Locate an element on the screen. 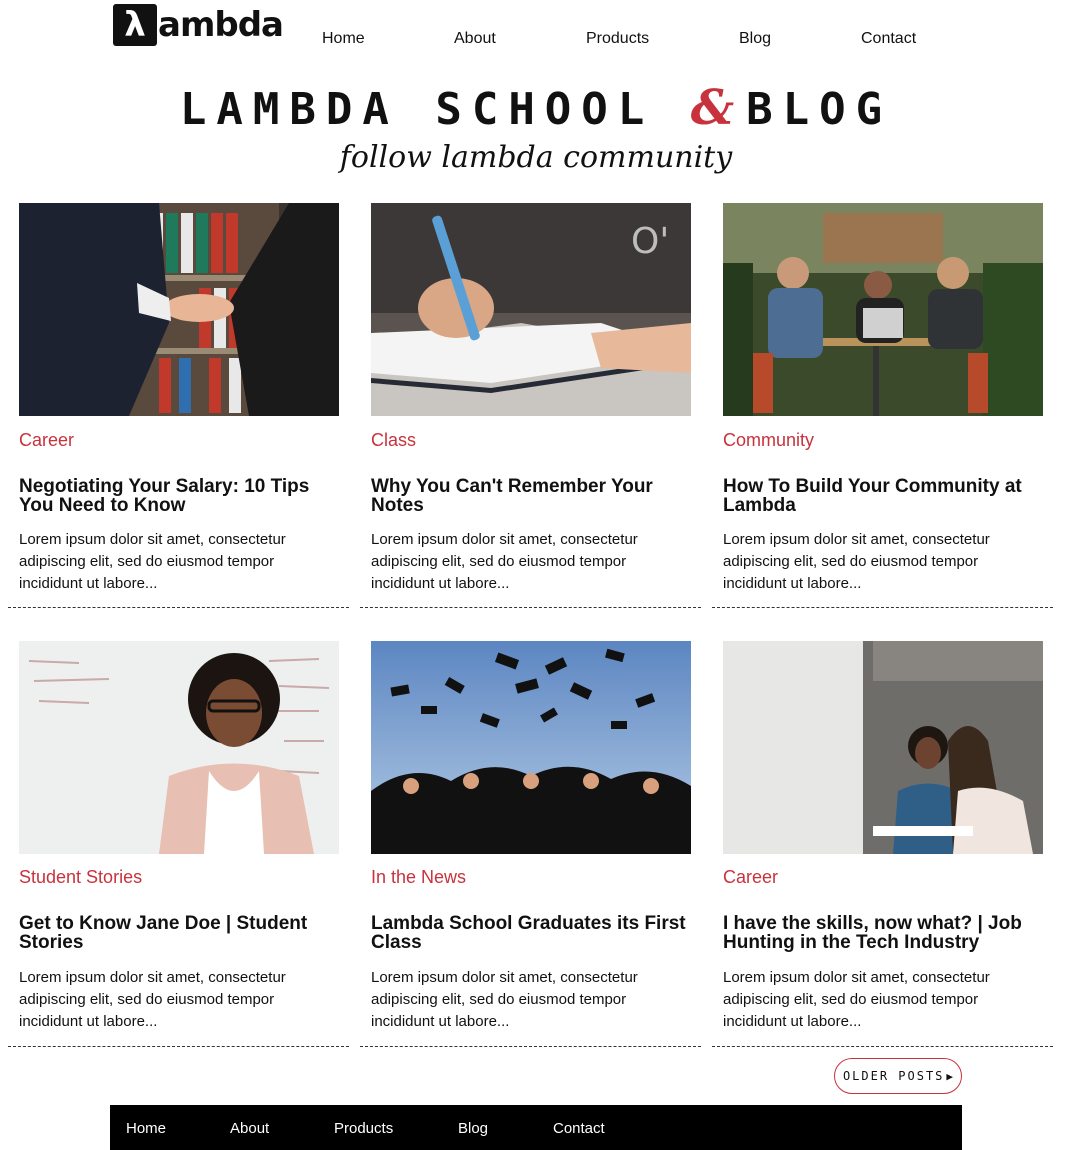 The height and width of the screenshot is (1150, 1072). post-category: Community is located at coordinates (768, 440).